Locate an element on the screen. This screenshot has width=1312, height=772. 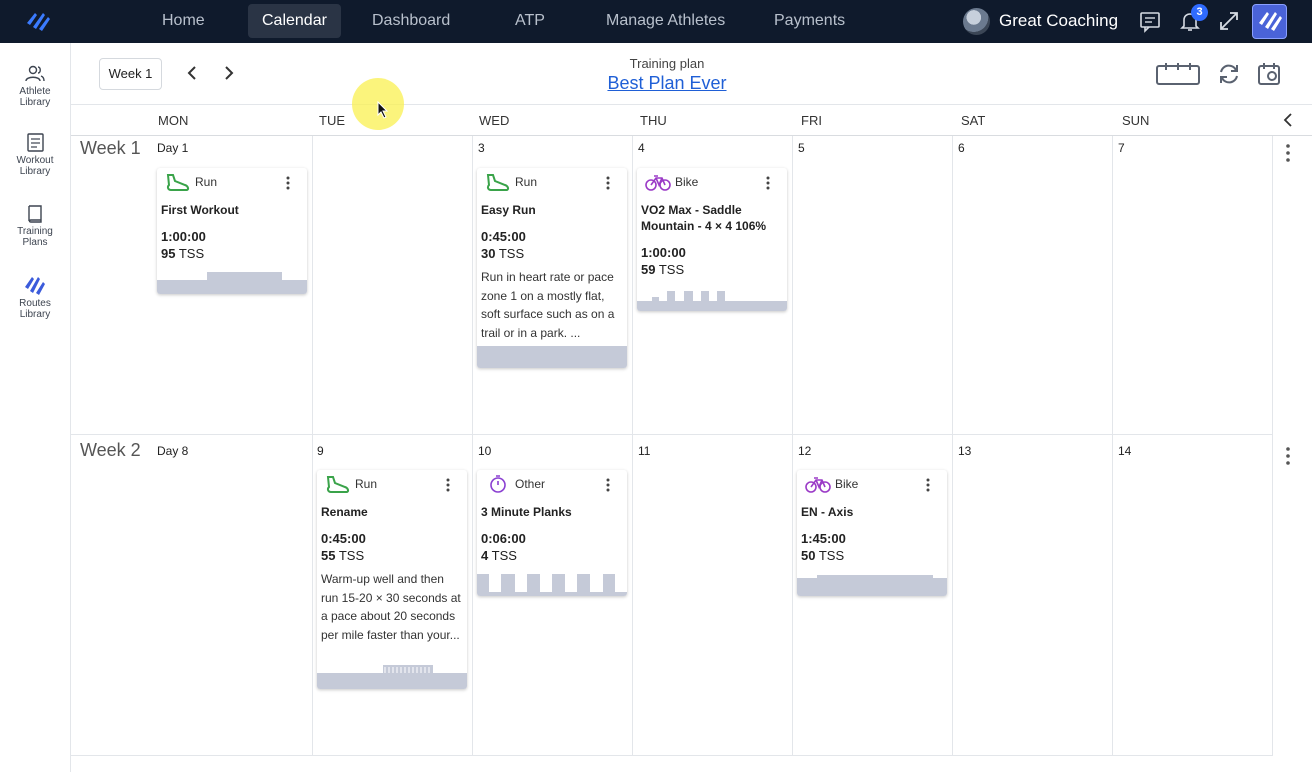
user-avatar is located at coordinates (976, 21).